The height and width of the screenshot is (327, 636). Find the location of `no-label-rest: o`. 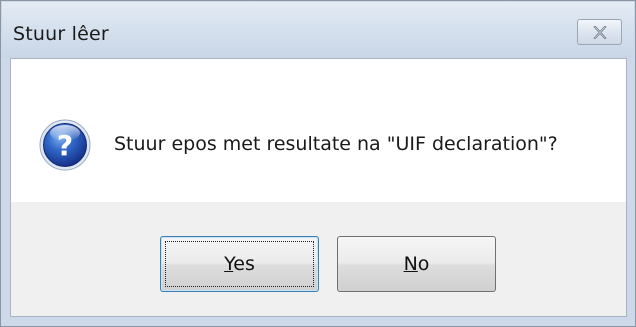

no-label-rest: o is located at coordinates (423, 264).